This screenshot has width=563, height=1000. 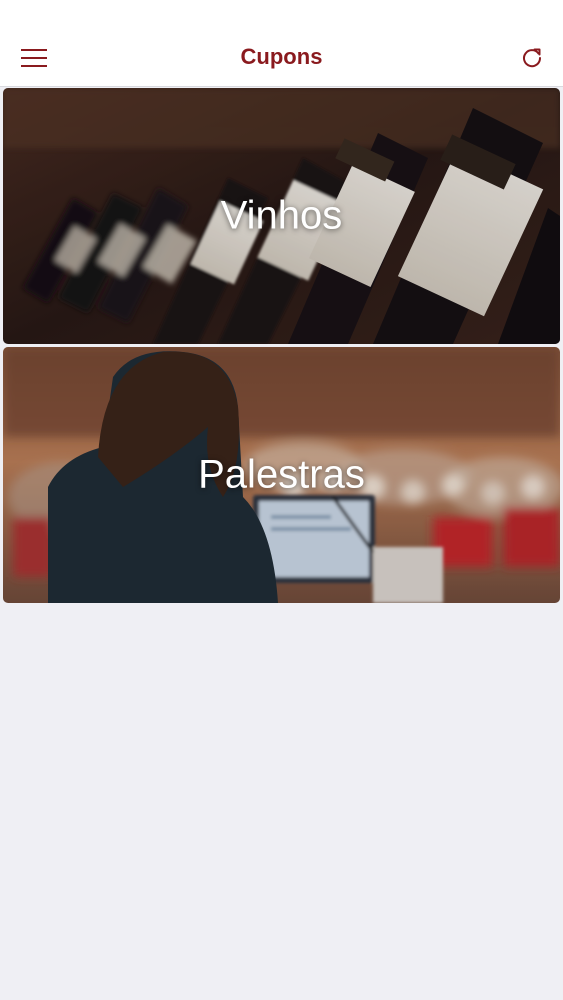 I want to click on page-title: Cupons, so click(x=281, y=56).